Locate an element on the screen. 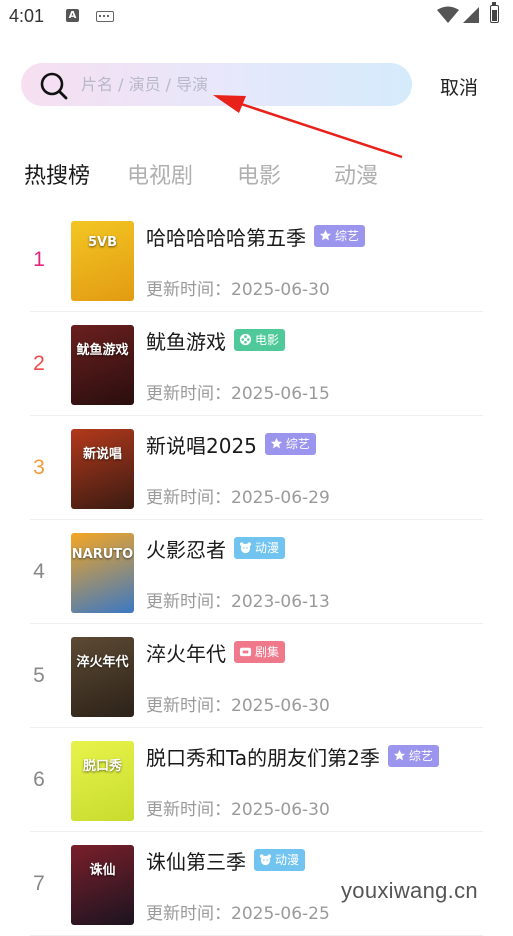 The image size is (513, 936). item-title: 鱿鱼游戏 is located at coordinates (186, 342).